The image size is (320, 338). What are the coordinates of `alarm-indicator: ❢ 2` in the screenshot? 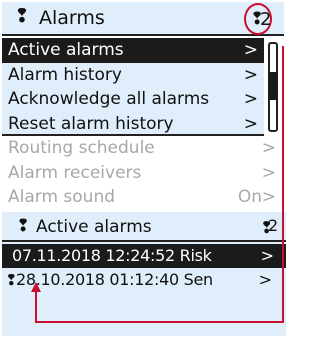 It's located at (260, 19).